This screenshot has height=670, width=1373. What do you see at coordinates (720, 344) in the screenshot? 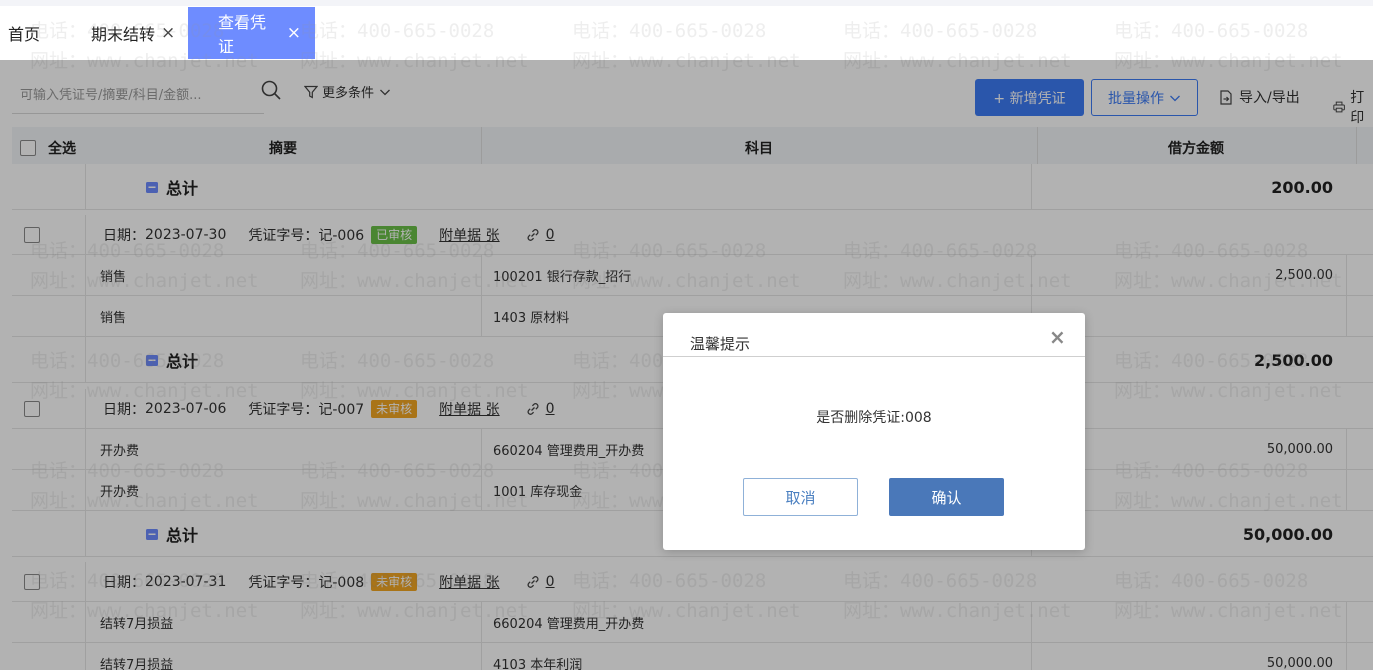
I see `dialog-title: 温馨提示` at bounding box center [720, 344].